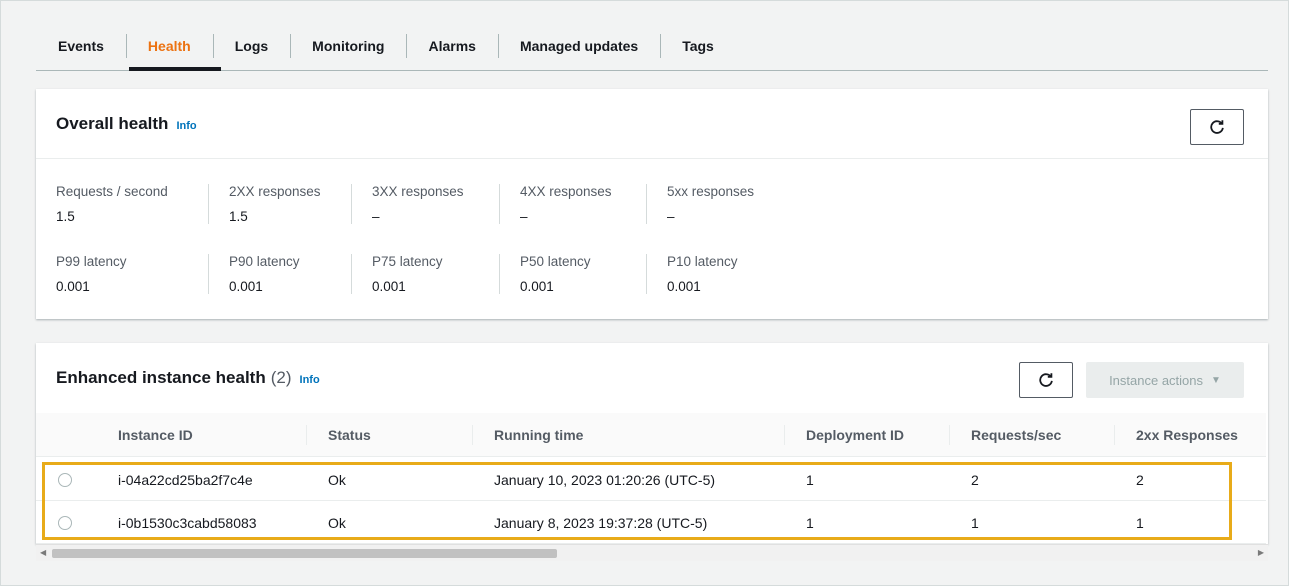 The image size is (1289, 586). Describe the element at coordinates (843, 435) in the screenshot. I see `col-deployment-id: Deployment ID` at that location.